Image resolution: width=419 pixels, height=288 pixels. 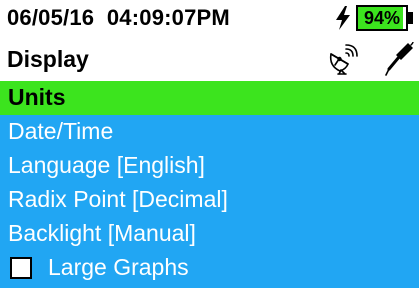 What do you see at coordinates (61, 131) in the screenshot?
I see `menu-item-label: Date/Time` at bounding box center [61, 131].